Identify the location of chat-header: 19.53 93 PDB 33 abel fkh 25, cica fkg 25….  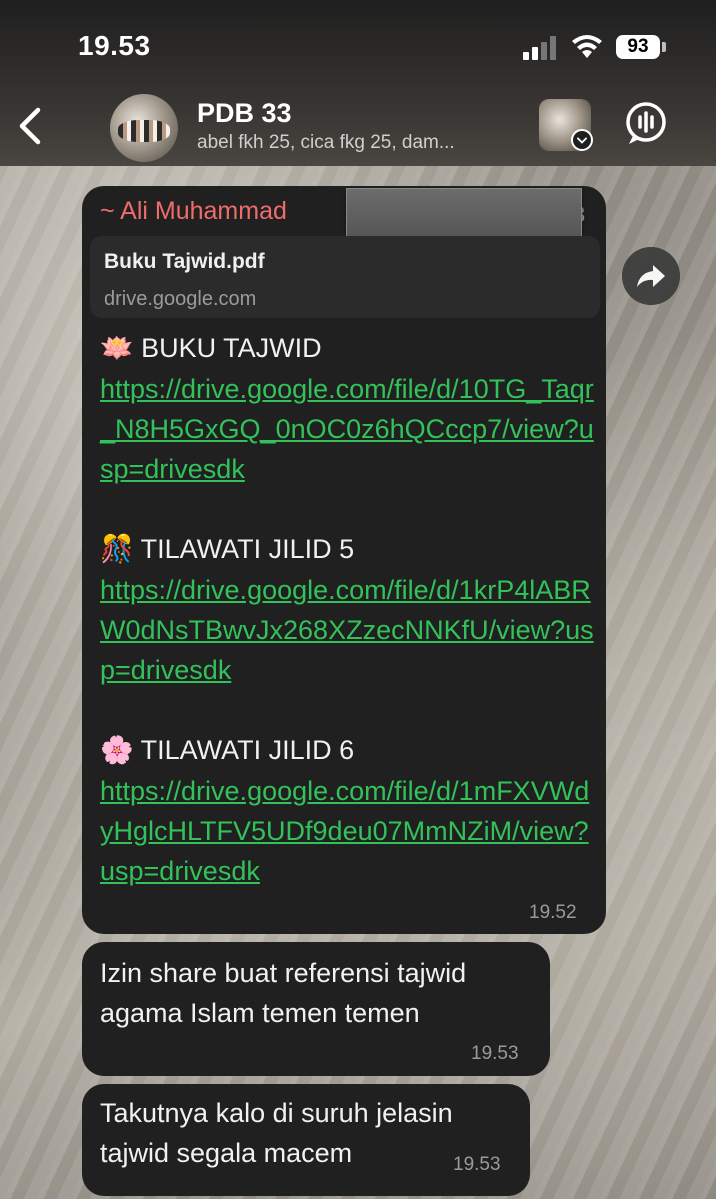
(358, 83).